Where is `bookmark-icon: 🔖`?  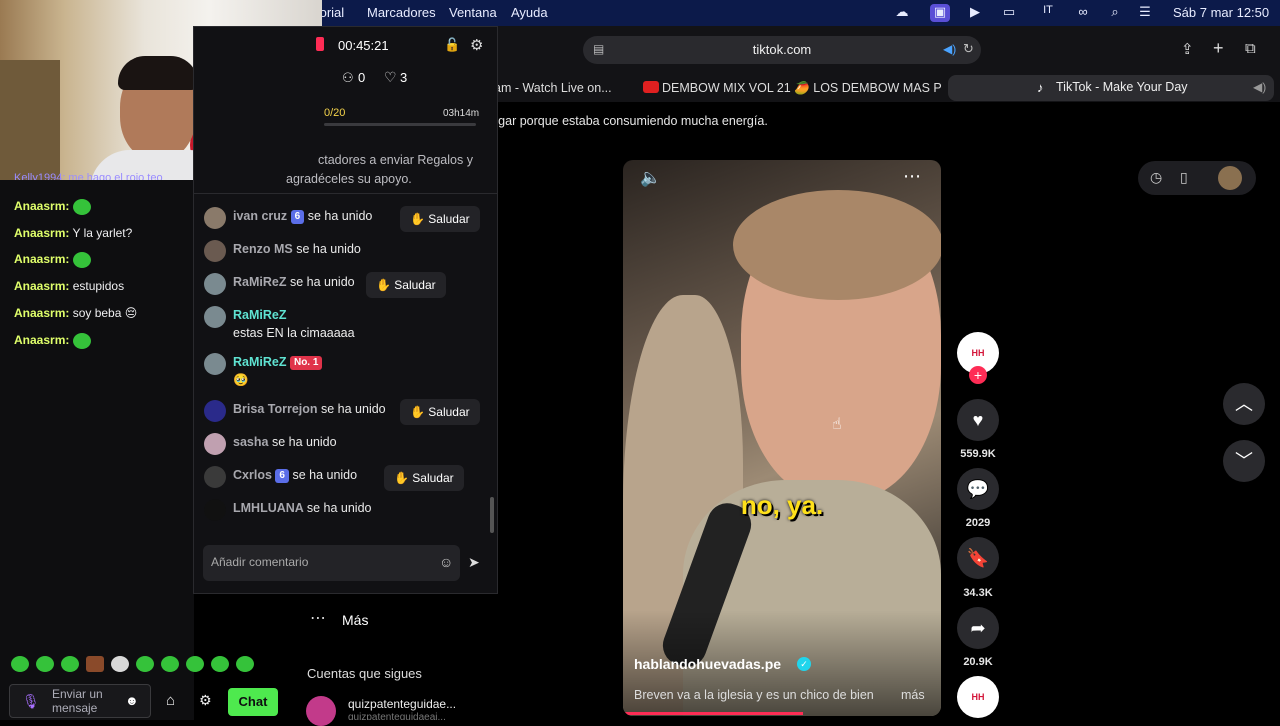
bookmark-icon: 🔖 is located at coordinates (978, 558).